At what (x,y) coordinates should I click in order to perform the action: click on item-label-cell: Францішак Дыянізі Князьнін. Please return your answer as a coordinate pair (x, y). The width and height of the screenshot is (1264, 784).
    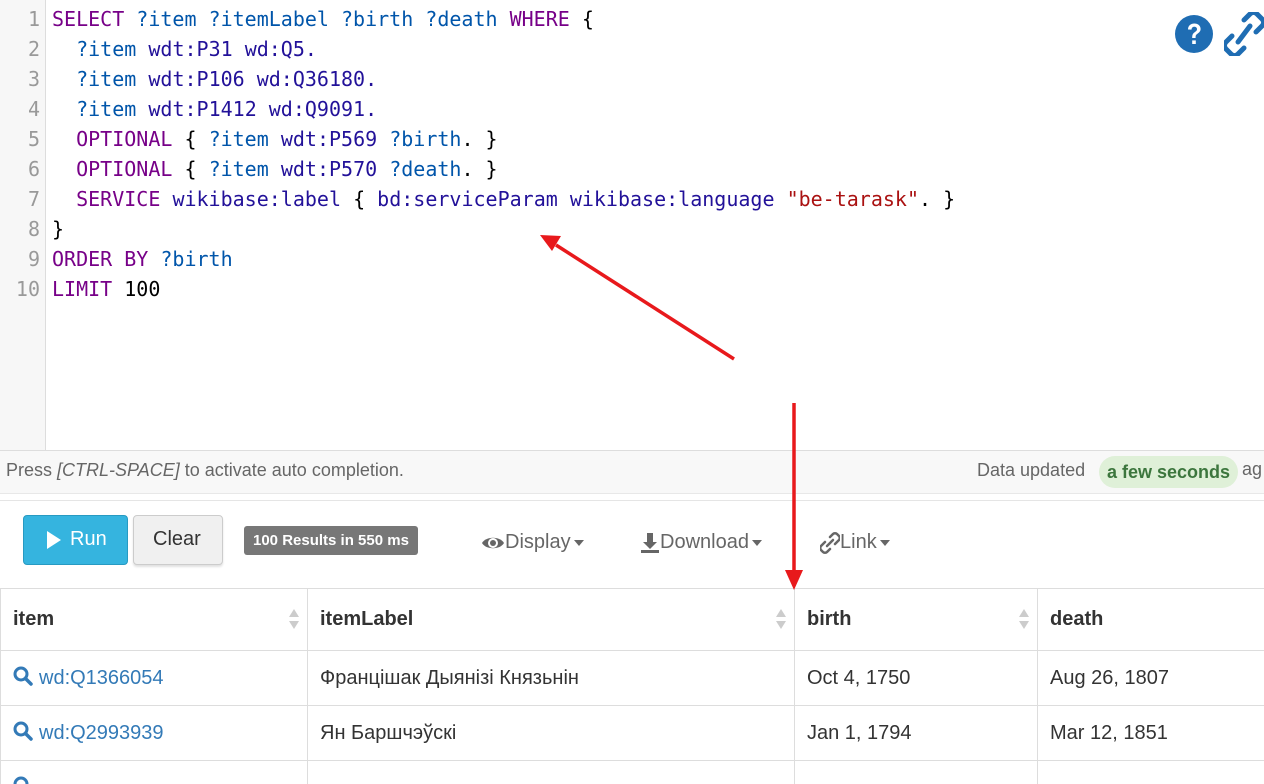
    Looking at the image, I should click on (551, 678).